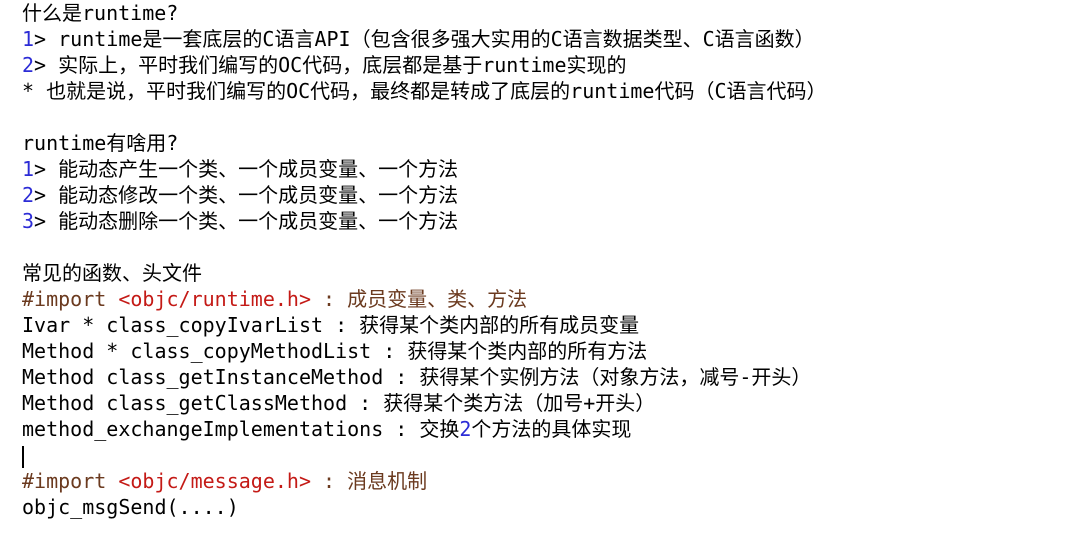  What do you see at coordinates (550, 299) in the screenshot?
I see `line-12: #import <objc/runtime.h> : 成员变量、类、方法` at bounding box center [550, 299].